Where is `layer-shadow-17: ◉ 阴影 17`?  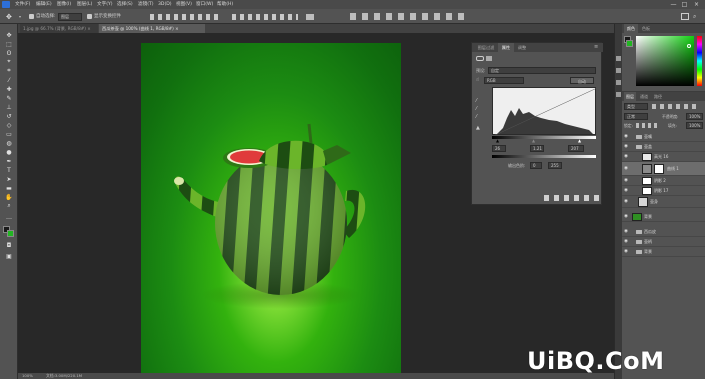 layer-shadow-17: ◉ 阴影 17 is located at coordinates (663, 191).